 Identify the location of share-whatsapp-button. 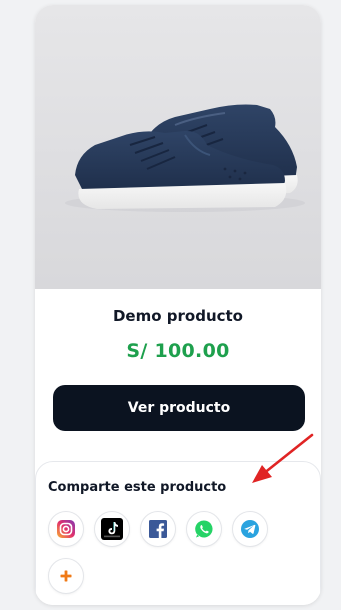
(204, 529).